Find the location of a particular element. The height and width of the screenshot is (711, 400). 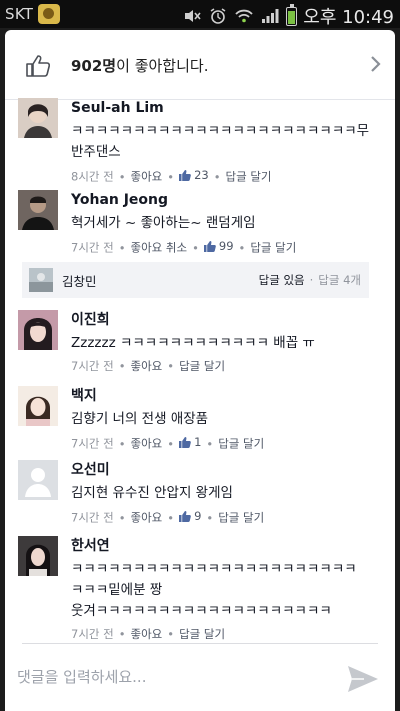

status-bar: SKT 오후 10:49 is located at coordinates (200, 14).